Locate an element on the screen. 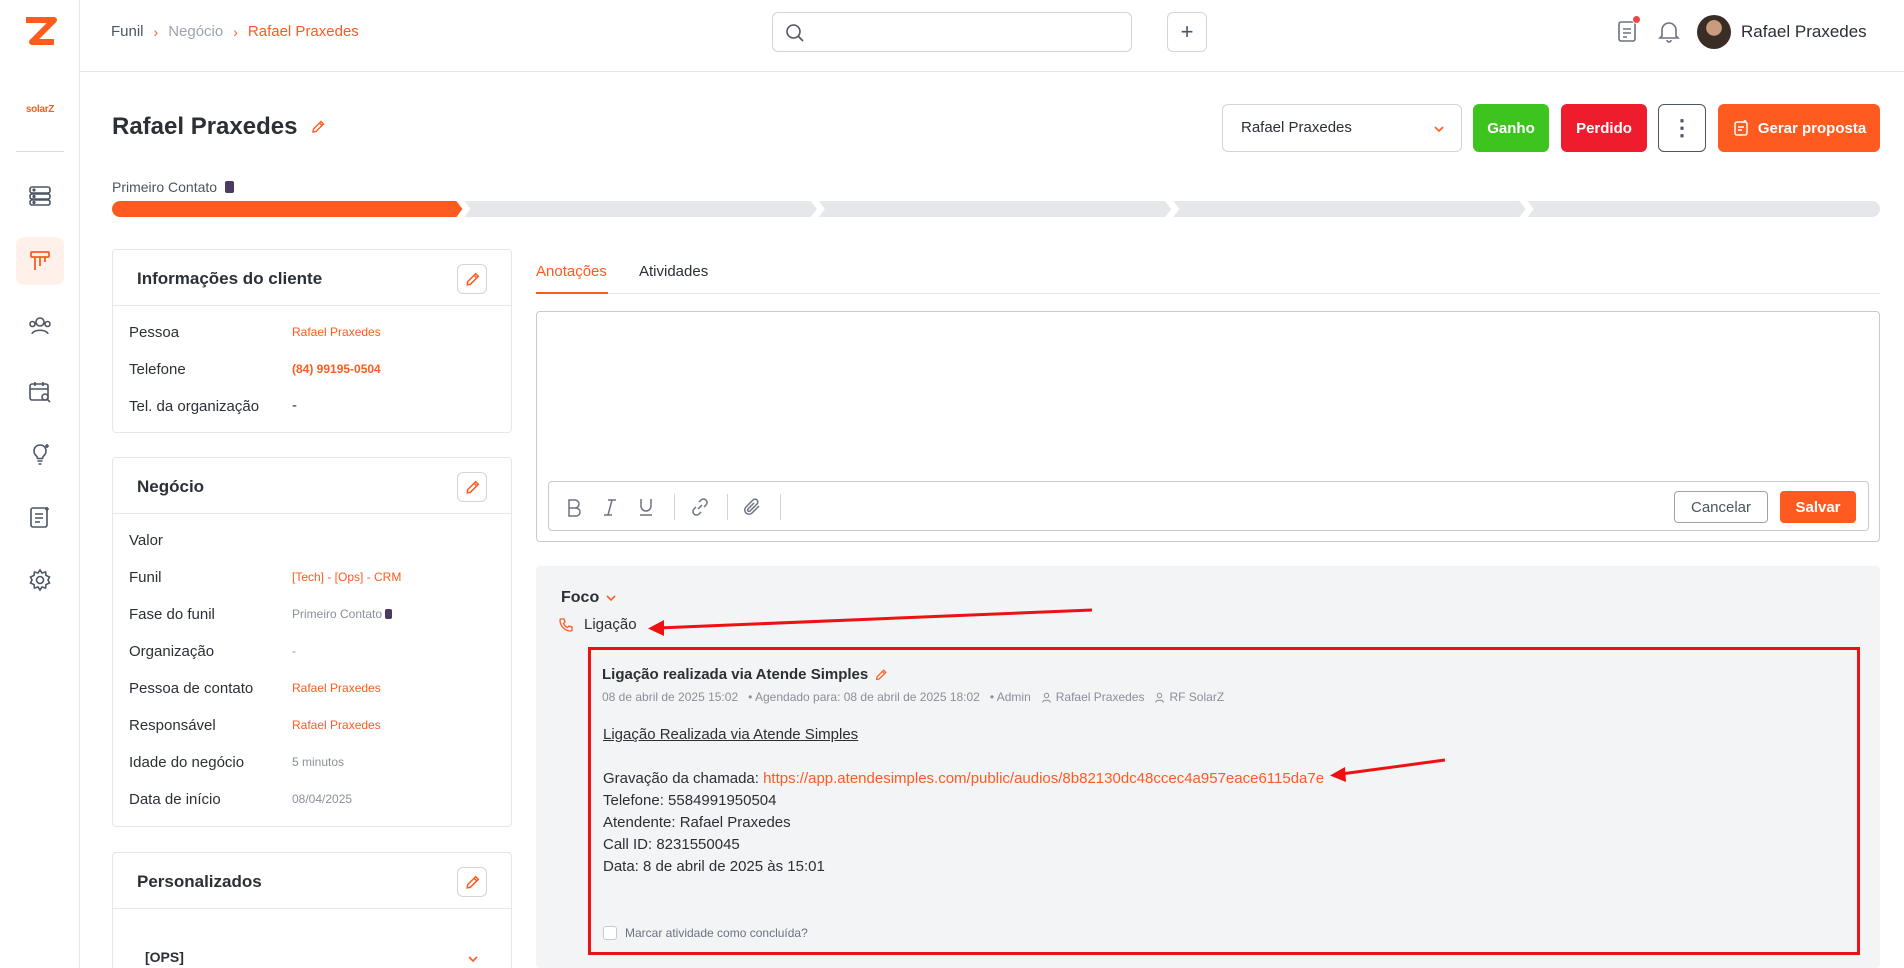 The height and width of the screenshot is (968, 1904). card-header: Personalizados is located at coordinates (312, 881).